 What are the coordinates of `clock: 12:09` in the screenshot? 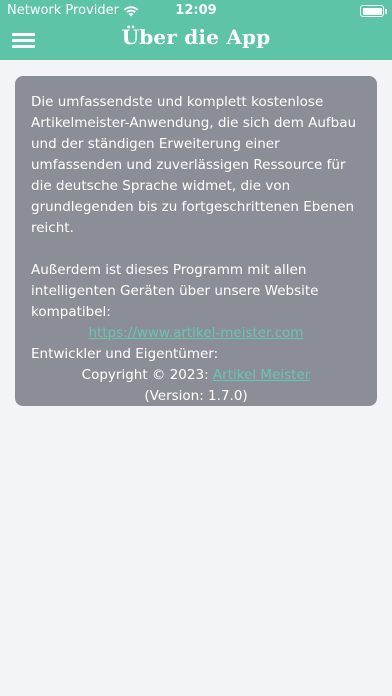 It's located at (196, 10).